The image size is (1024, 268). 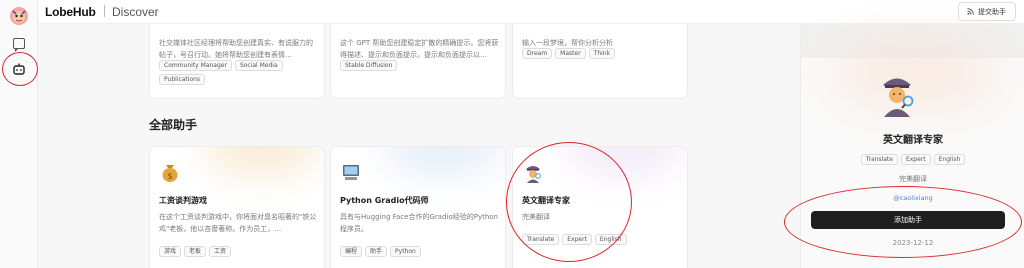 I want to click on card-title: 英文翻译专家, so click(x=546, y=200).